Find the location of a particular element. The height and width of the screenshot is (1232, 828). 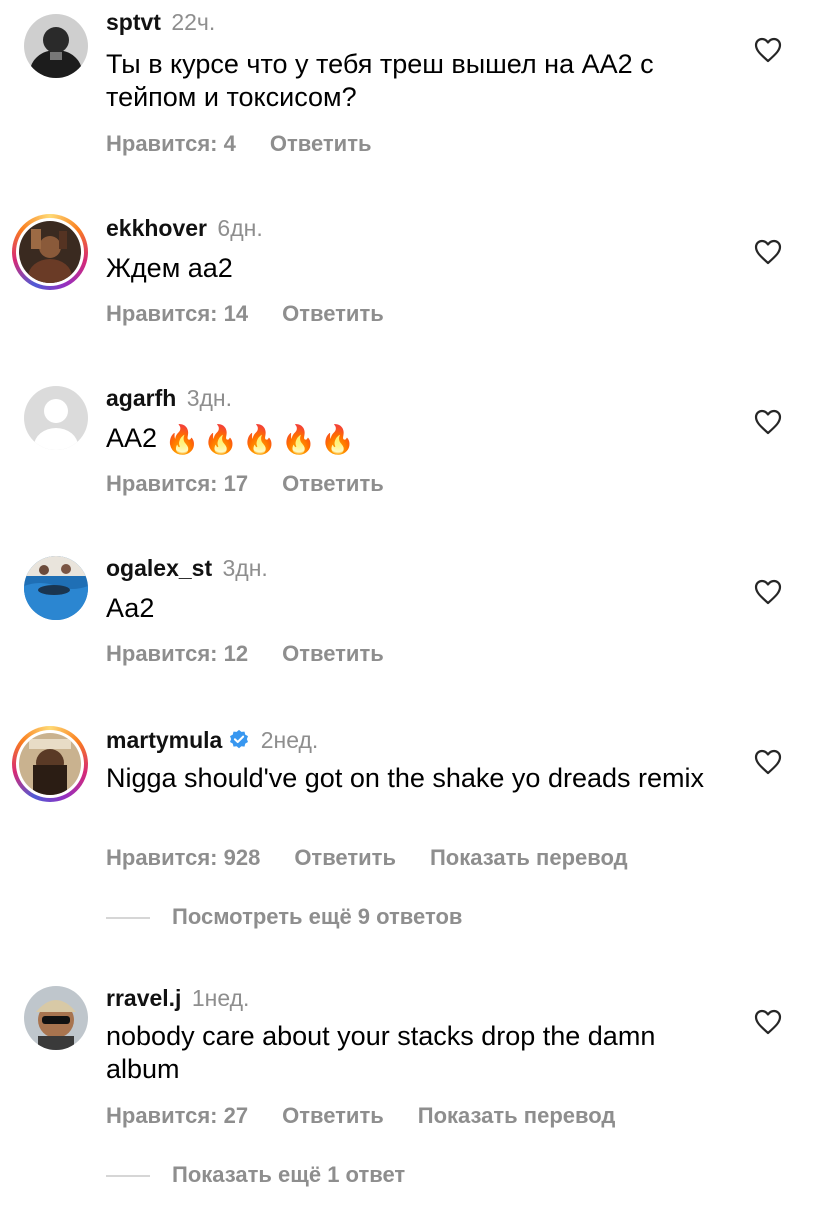

comment-header: ekkhover 6дн. is located at coordinates (184, 228).